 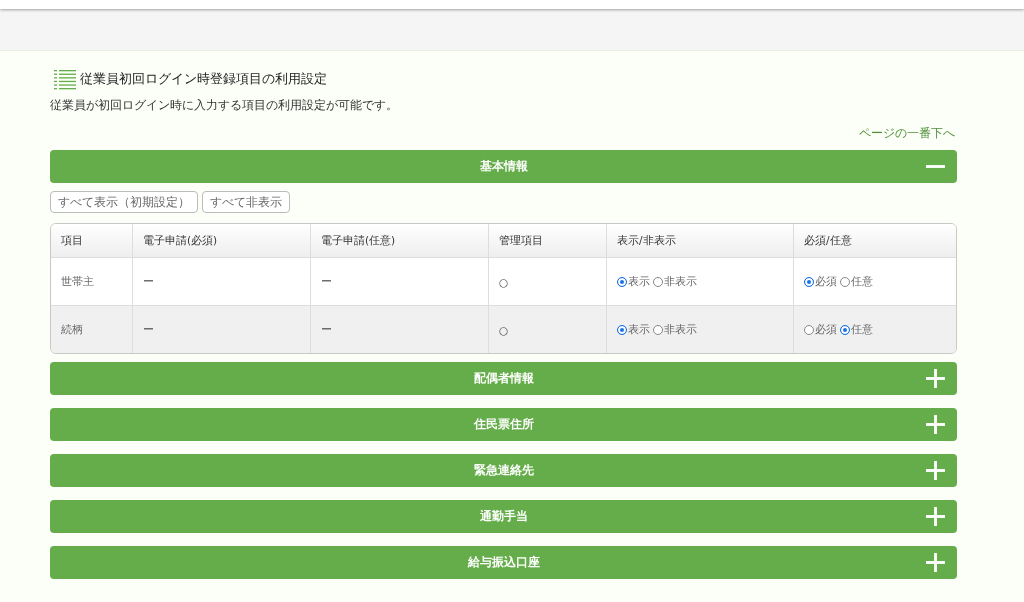 I want to click on column-header: 電子申請(任意), so click(x=400, y=241).